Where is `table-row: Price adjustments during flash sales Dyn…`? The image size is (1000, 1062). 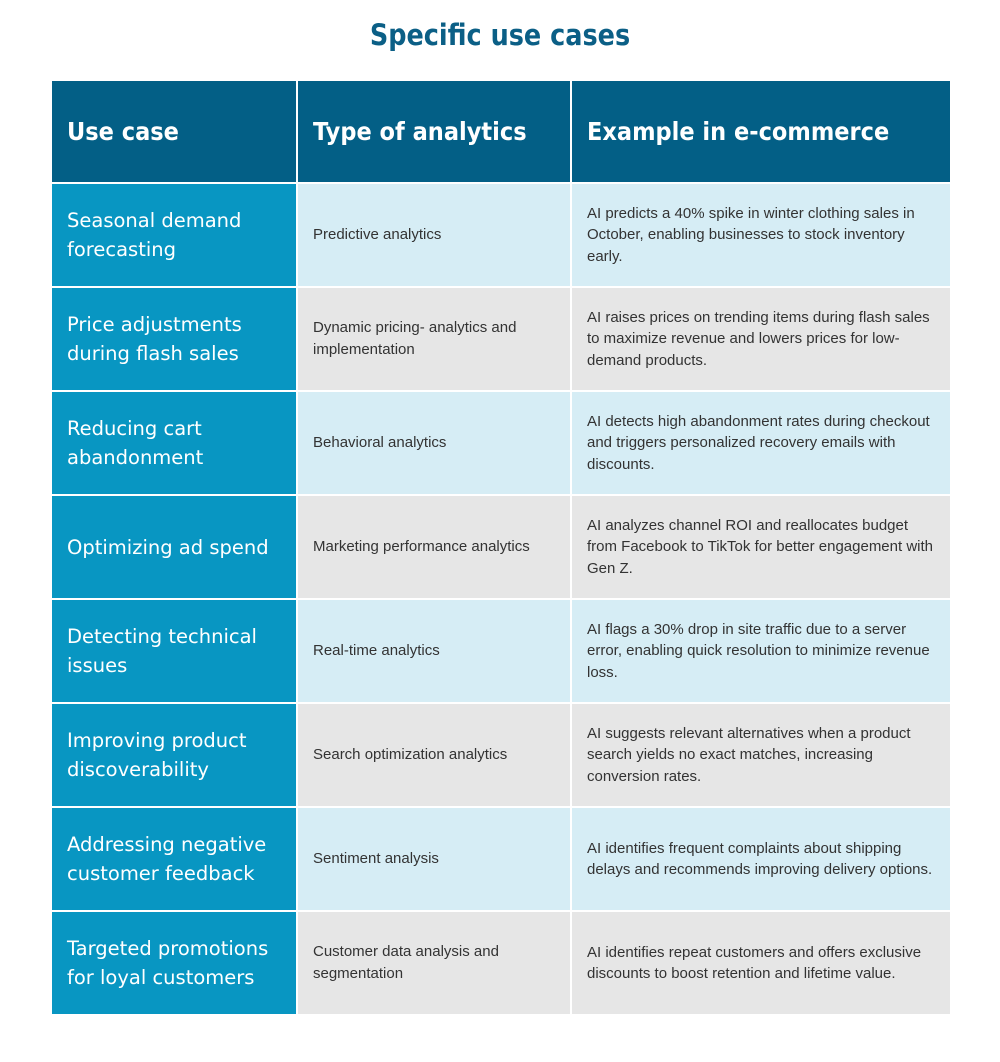 table-row: Price adjustments during flash sales Dyn… is located at coordinates (501, 339).